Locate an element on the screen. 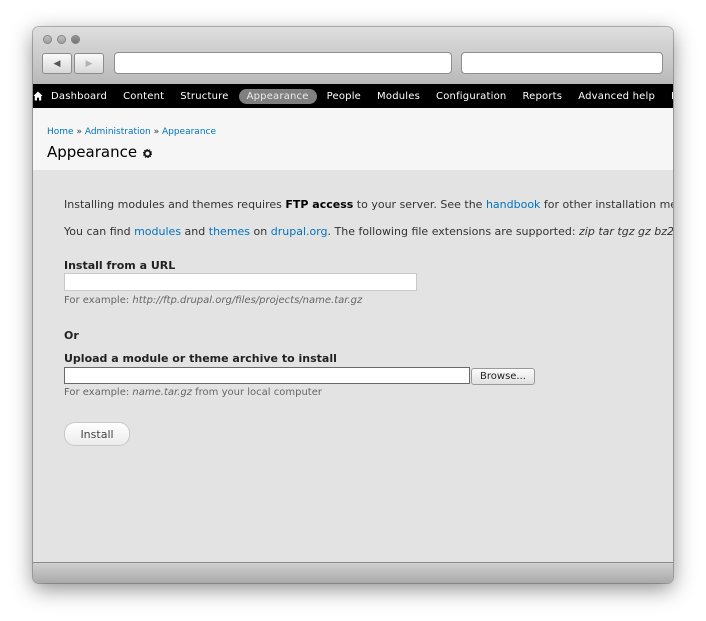  browser-search-field is located at coordinates (562, 63).